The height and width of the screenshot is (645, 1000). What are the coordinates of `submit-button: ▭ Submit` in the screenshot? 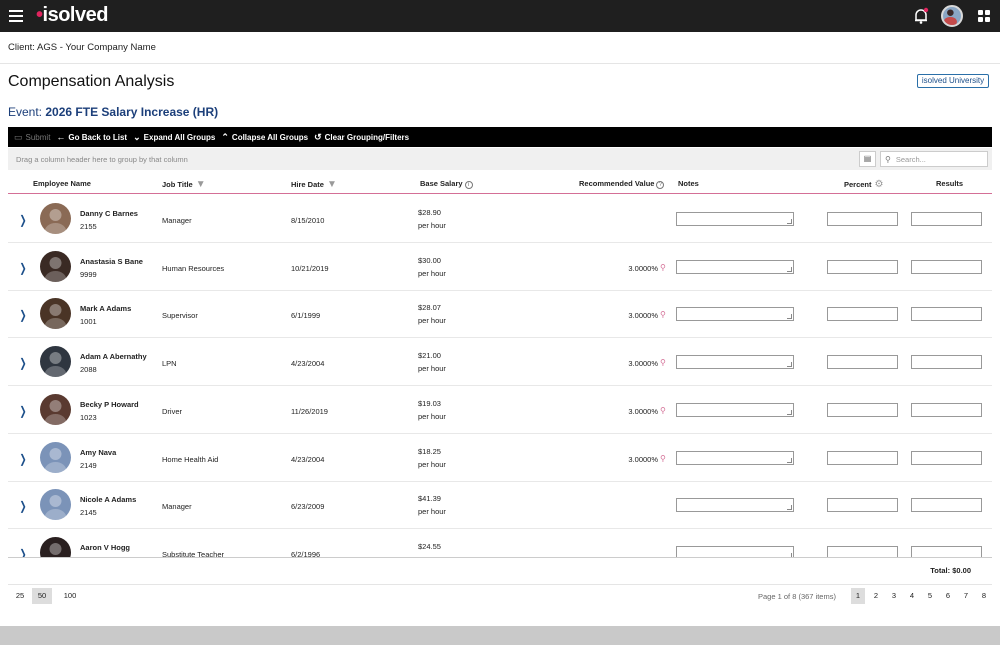 It's located at (32, 137).